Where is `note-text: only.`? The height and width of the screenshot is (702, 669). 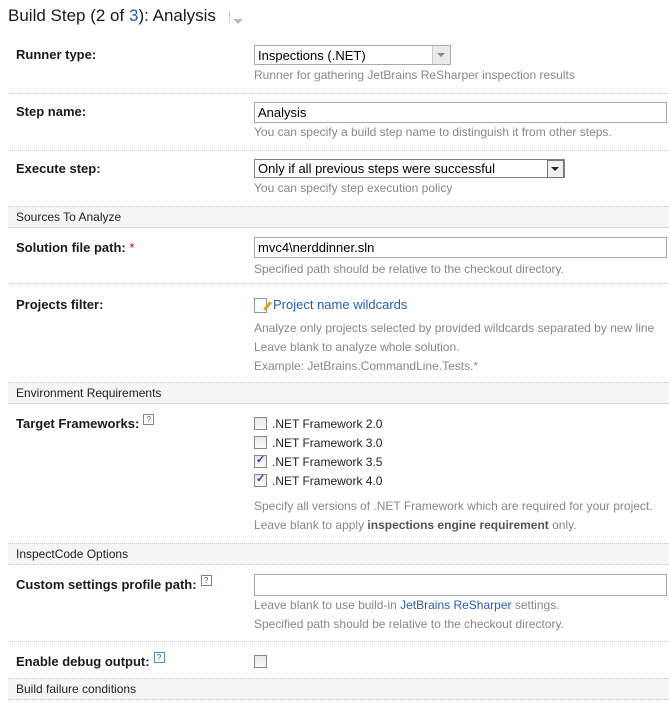
note-text: only. is located at coordinates (562, 525).